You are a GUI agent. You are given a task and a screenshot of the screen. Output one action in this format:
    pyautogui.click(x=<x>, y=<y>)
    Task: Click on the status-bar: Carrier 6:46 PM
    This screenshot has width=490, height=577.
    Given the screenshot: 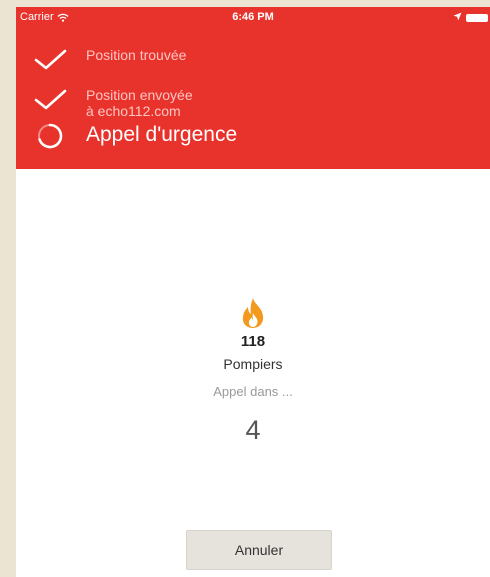 What is the action you would take?
    pyautogui.click(x=253, y=18)
    